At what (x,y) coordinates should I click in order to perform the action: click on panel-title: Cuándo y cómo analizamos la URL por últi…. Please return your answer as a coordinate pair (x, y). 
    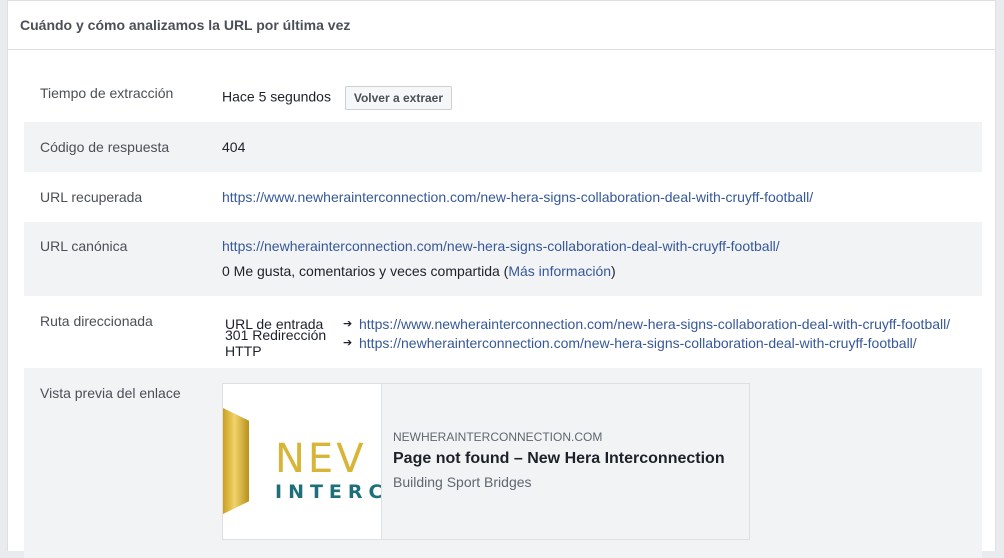
    Looking at the image, I should click on (501, 25).